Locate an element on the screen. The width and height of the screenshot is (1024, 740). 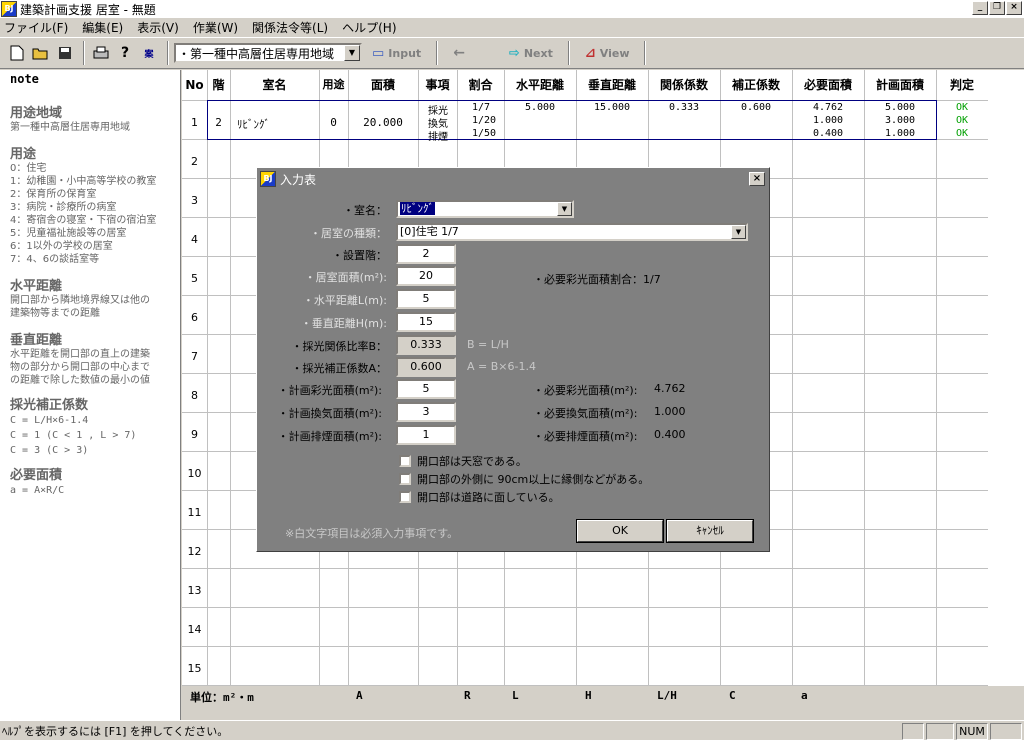
context-help-icon: 案 is located at coordinates (149, 53).